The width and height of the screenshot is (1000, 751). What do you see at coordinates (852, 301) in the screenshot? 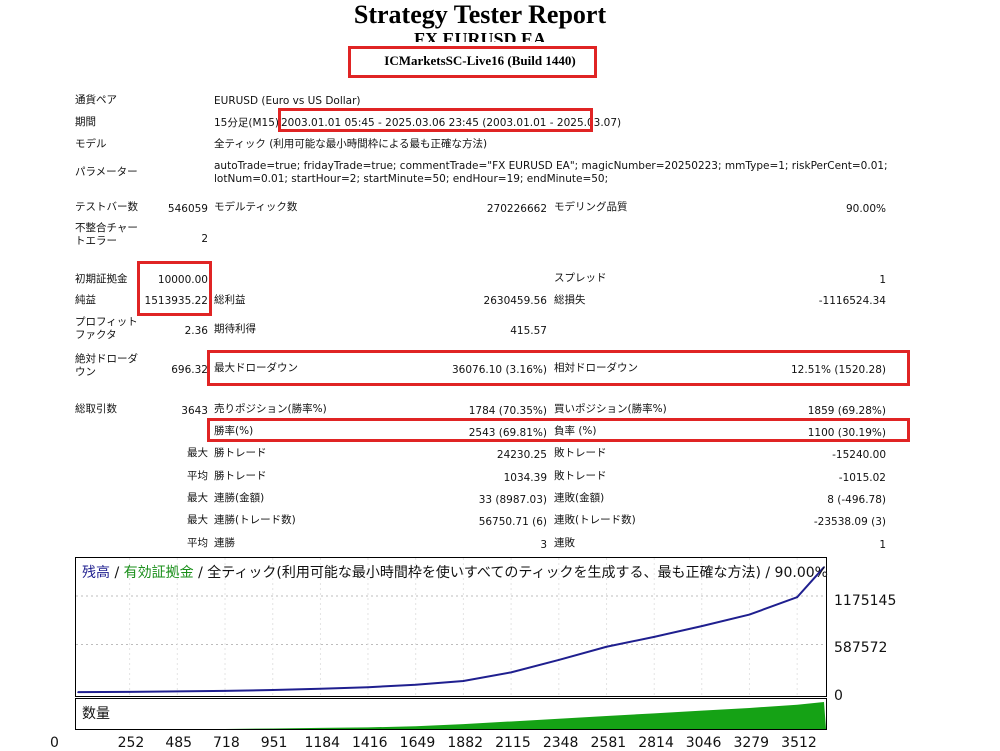
I see `gross-loss-value: -1116524.34` at bounding box center [852, 301].